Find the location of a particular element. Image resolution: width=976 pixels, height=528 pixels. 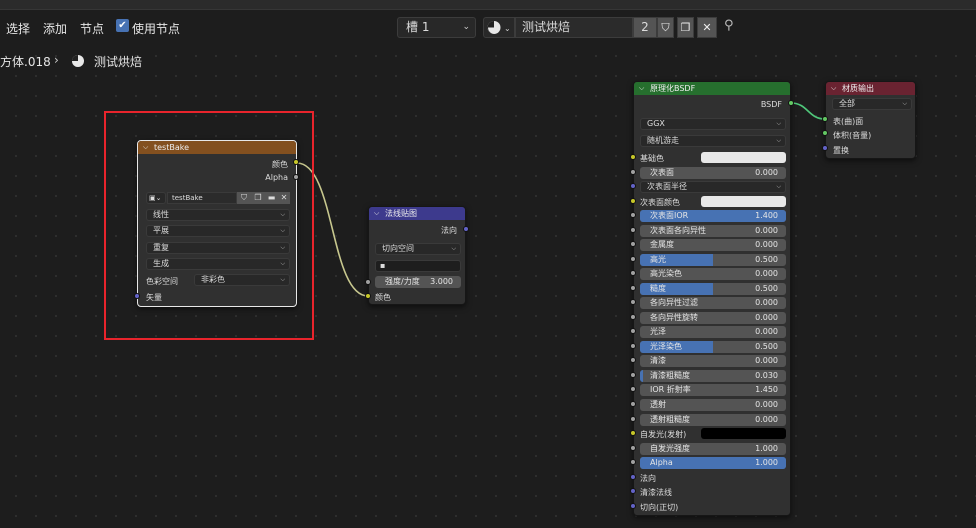

bsdf-field-label: 透射粗糙度 is located at coordinates (670, 419).